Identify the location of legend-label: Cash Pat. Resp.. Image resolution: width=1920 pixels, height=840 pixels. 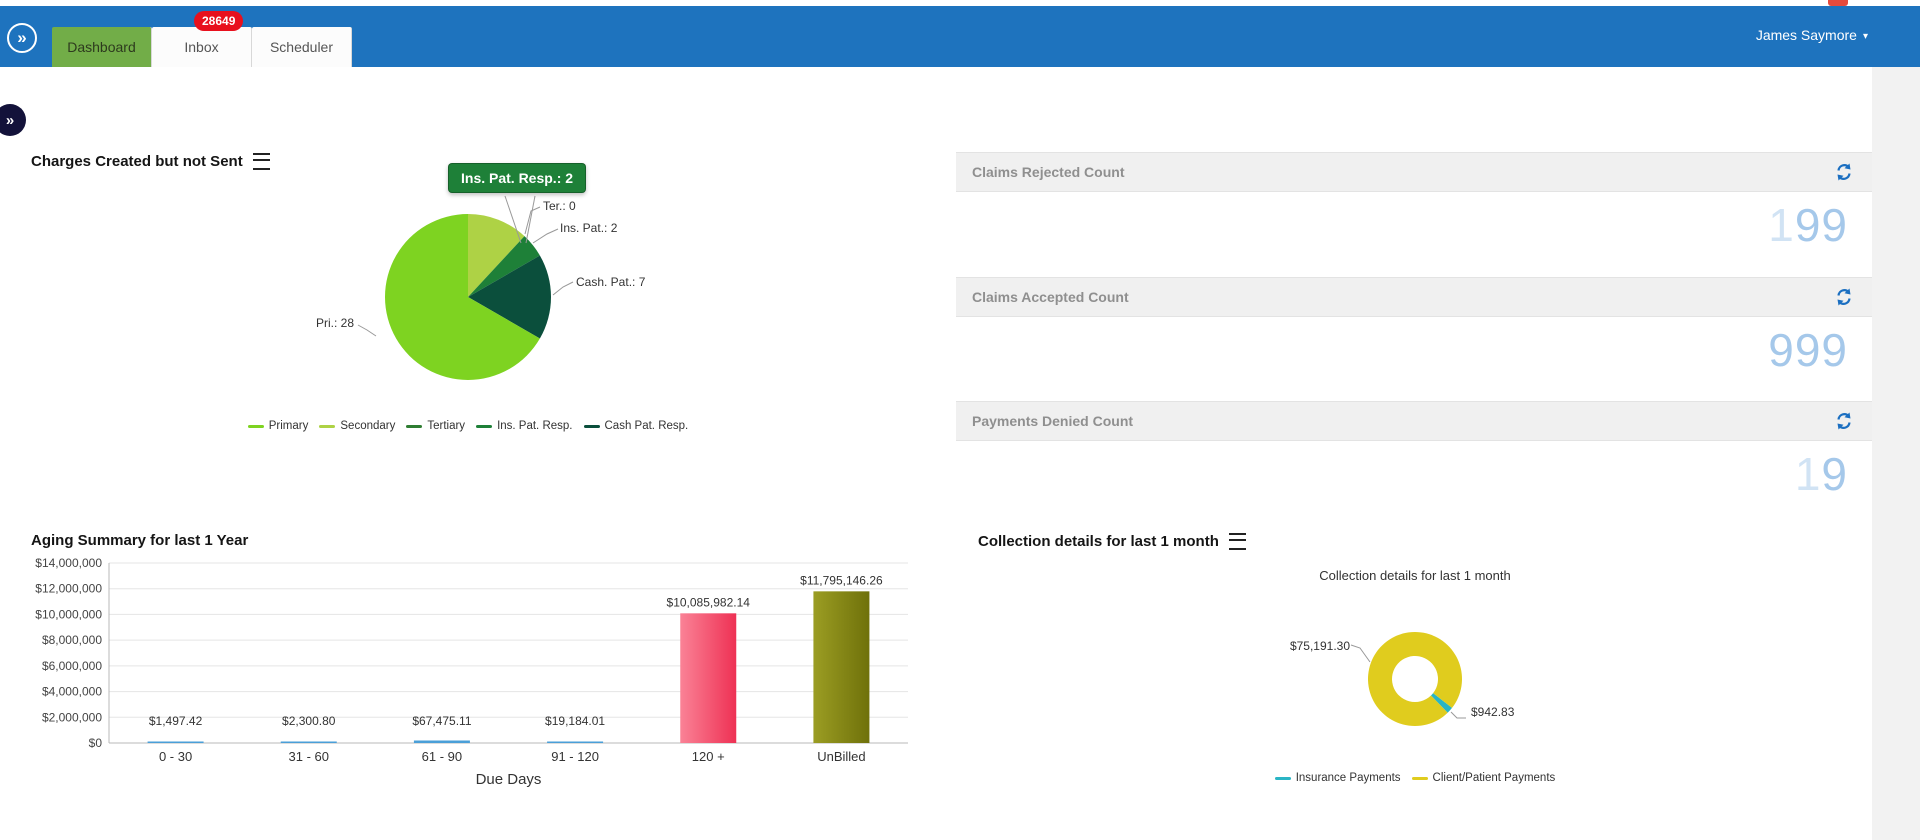
(646, 426).